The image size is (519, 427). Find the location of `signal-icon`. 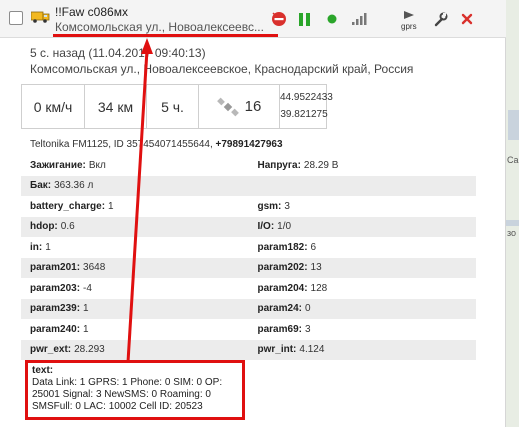

signal-icon is located at coordinates (359, 19).